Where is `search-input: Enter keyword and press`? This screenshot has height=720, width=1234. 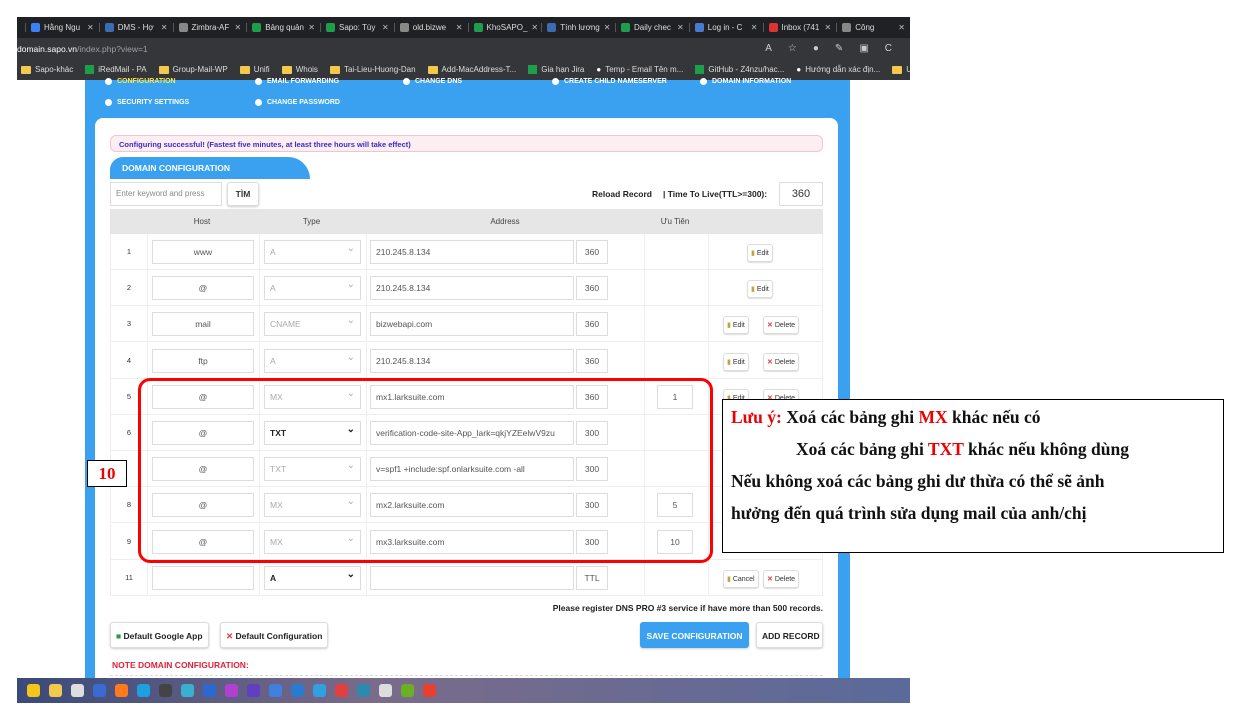
search-input: Enter keyword and press is located at coordinates (166, 194).